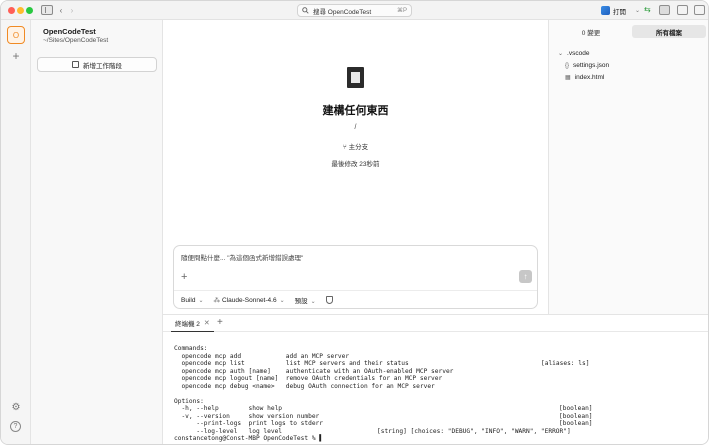 The width and height of the screenshot is (709, 445). I want to click on model-label: Claude-Sonnet-4.6, so click(249, 300).